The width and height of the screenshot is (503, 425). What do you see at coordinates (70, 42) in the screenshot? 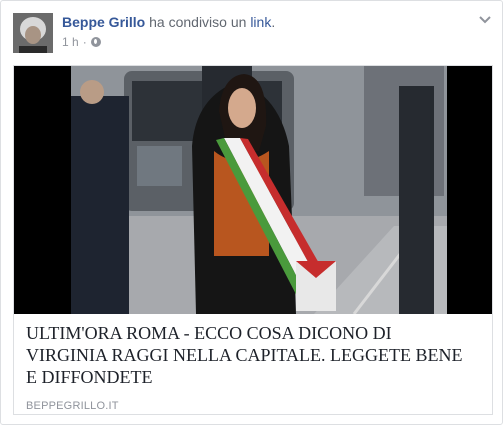
I see `post-time: 1 h` at bounding box center [70, 42].